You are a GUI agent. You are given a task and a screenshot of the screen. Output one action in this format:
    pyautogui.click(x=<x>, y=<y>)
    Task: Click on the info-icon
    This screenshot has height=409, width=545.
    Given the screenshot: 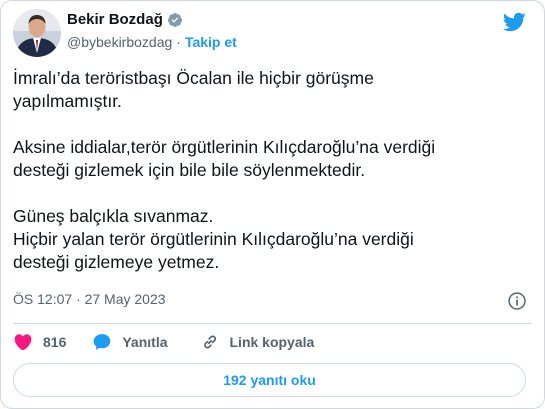 What is the action you would take?
    pyautogui.click(x=517, y=301)
    